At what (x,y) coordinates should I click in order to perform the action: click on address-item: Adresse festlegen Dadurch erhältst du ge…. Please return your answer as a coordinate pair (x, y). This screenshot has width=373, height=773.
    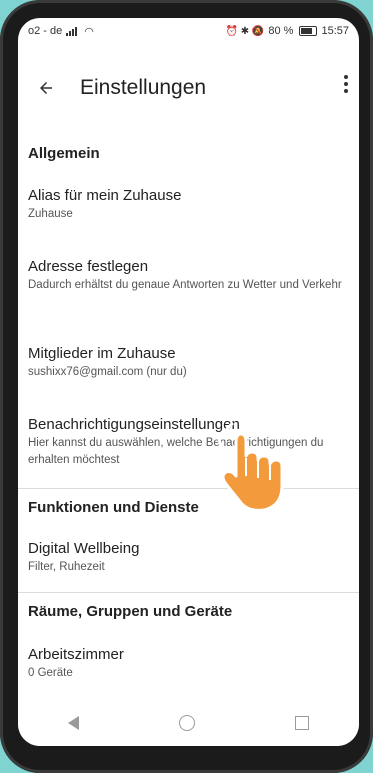
    Looking at the image, I should click on (188, 276).